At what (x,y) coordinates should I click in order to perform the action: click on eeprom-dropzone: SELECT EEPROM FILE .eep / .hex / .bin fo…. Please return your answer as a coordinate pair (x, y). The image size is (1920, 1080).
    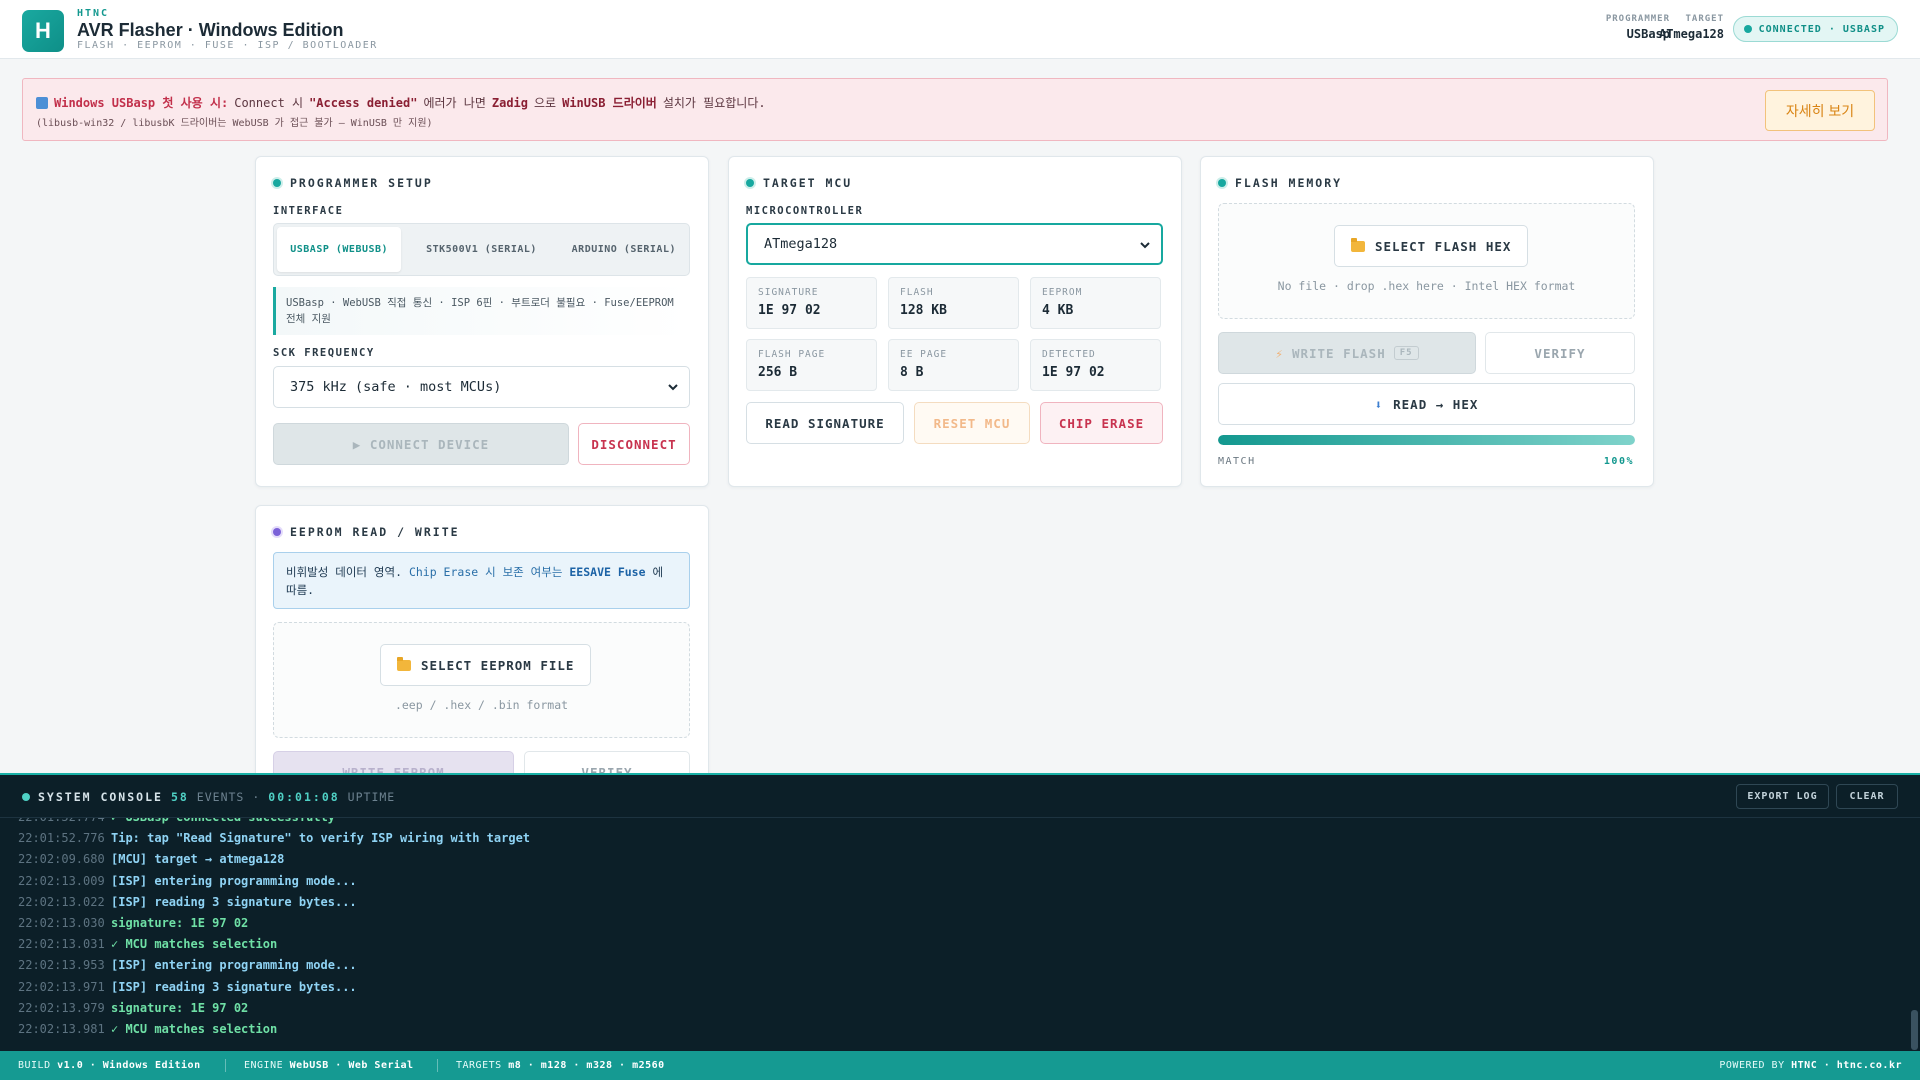
    Looking at the image, I should click on (481, 680).